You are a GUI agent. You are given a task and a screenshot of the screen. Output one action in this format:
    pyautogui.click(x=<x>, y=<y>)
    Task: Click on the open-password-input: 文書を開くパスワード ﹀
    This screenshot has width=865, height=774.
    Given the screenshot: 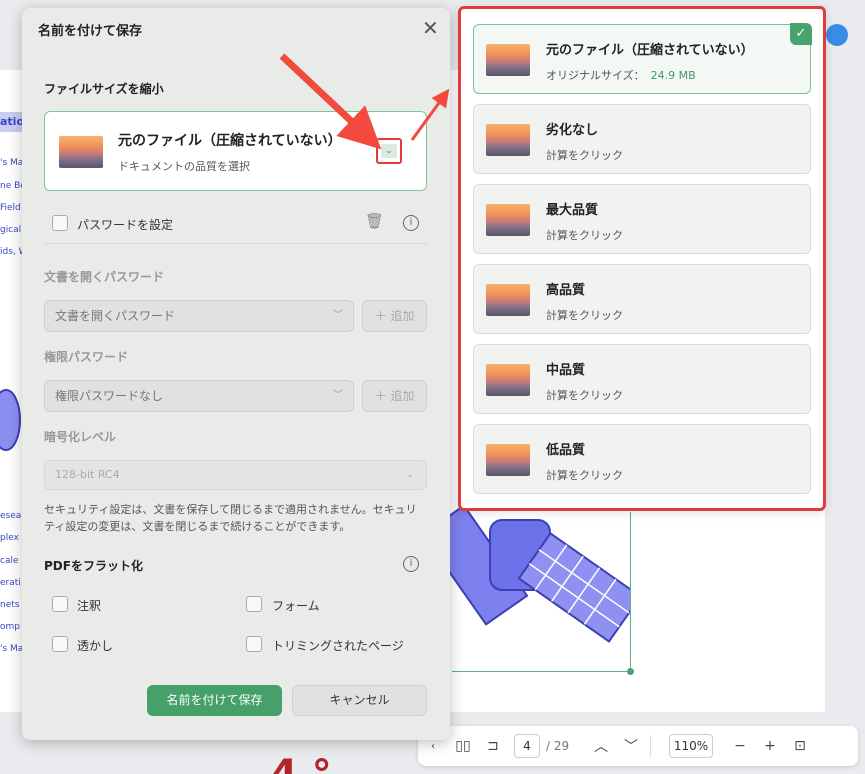 What is the action you would take?
    pyautogui.click(x=199, y=316)
    